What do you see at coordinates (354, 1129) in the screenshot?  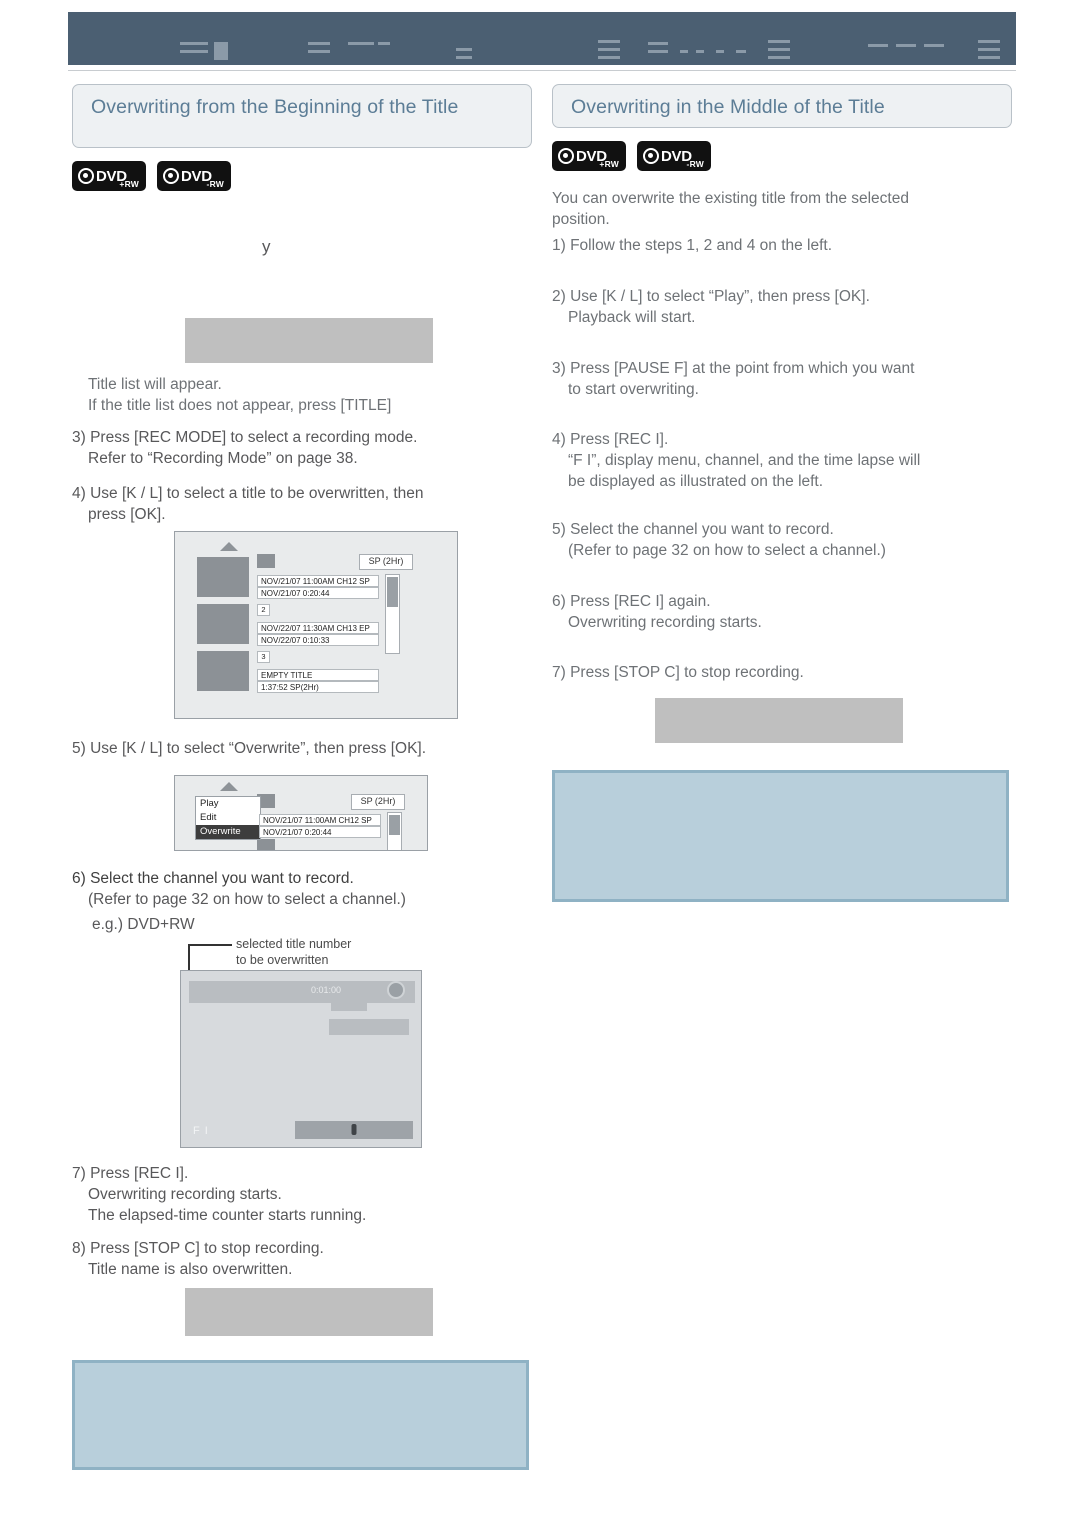 I see `osd-bottom-marker-icon` at bounding box center [354, 1129].